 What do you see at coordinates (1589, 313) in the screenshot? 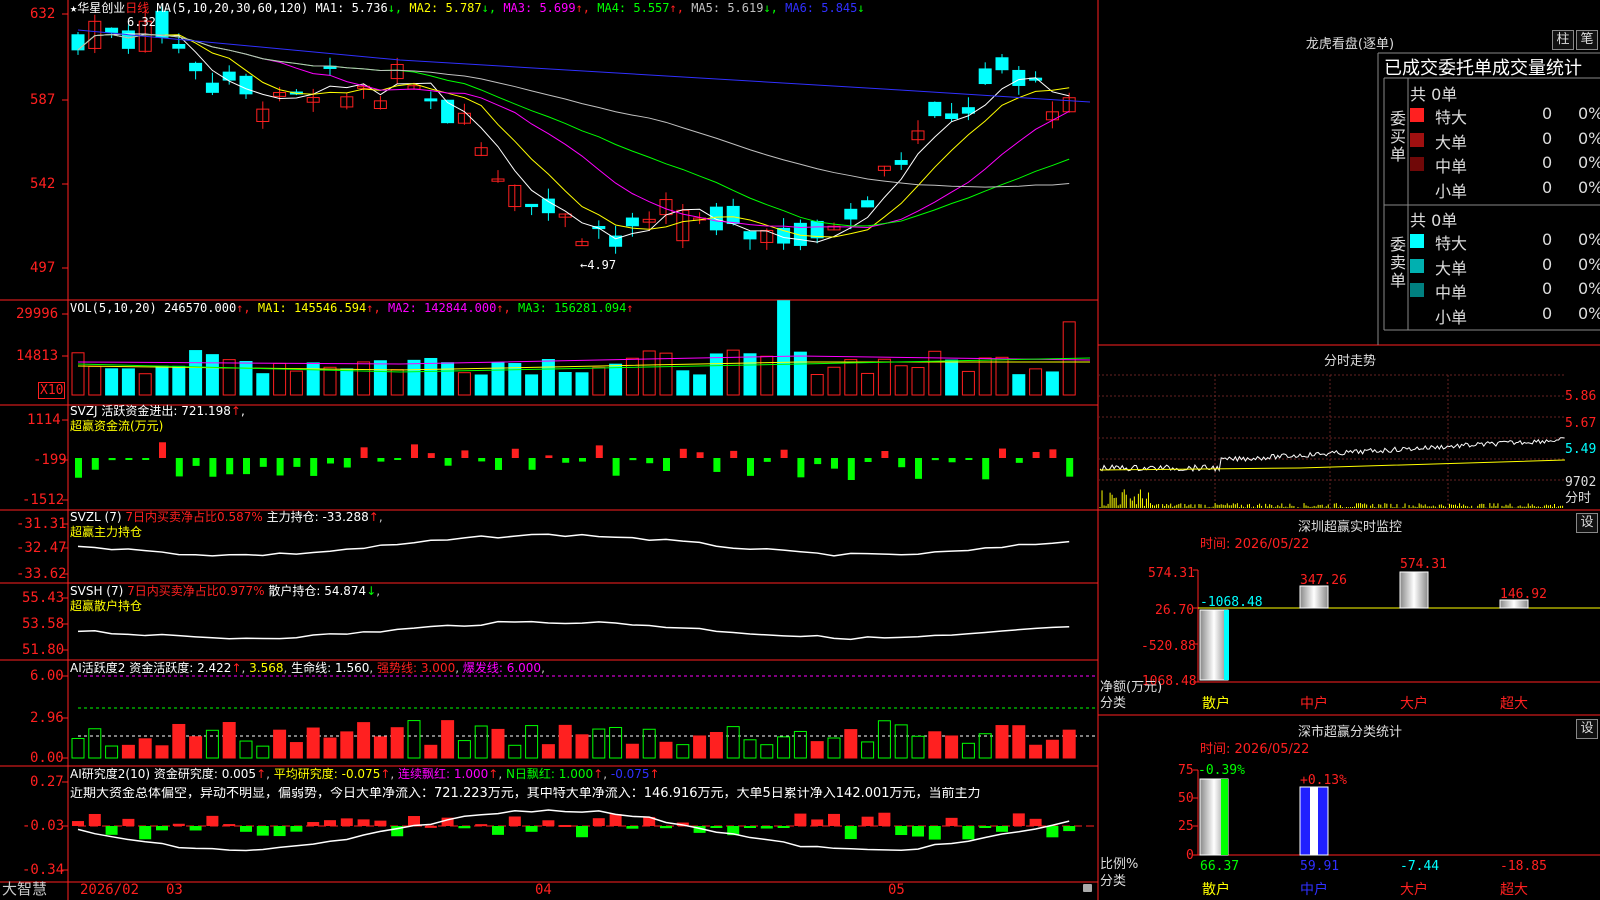
I see `order-row-pct: 0%` at bounding box center [1589, 313].